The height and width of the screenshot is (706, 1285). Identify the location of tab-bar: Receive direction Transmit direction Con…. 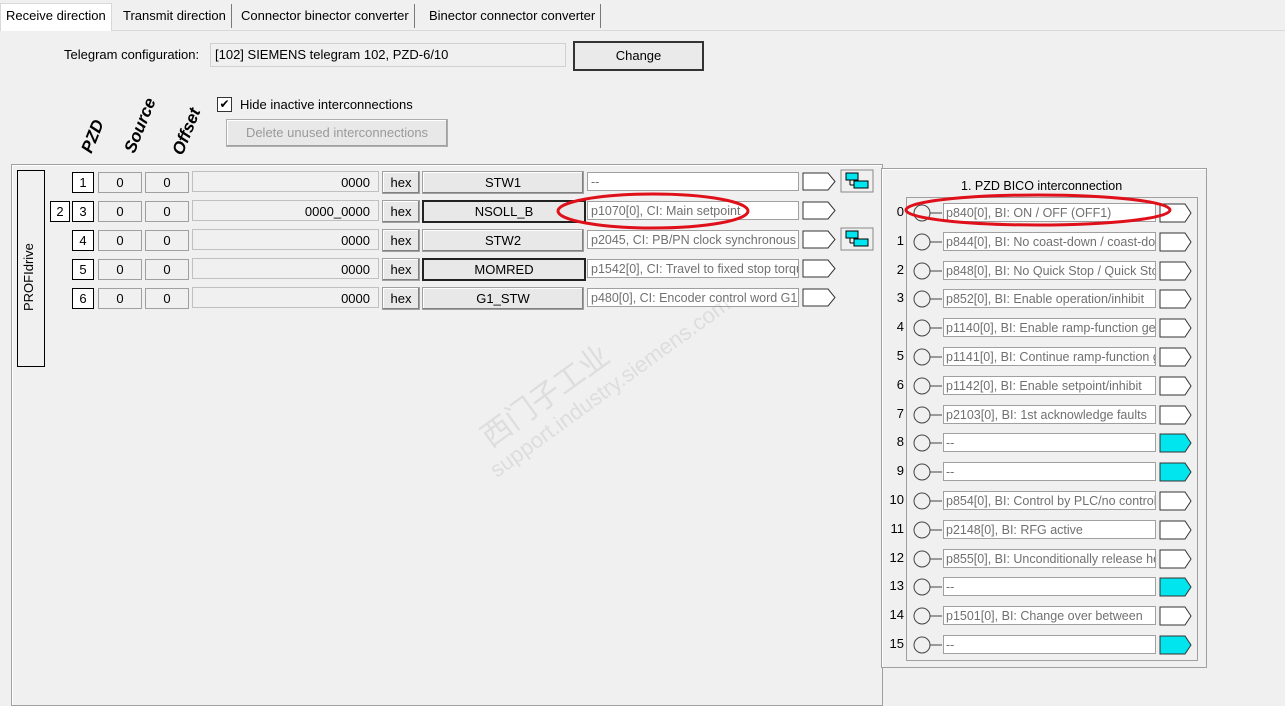
(642, 15).